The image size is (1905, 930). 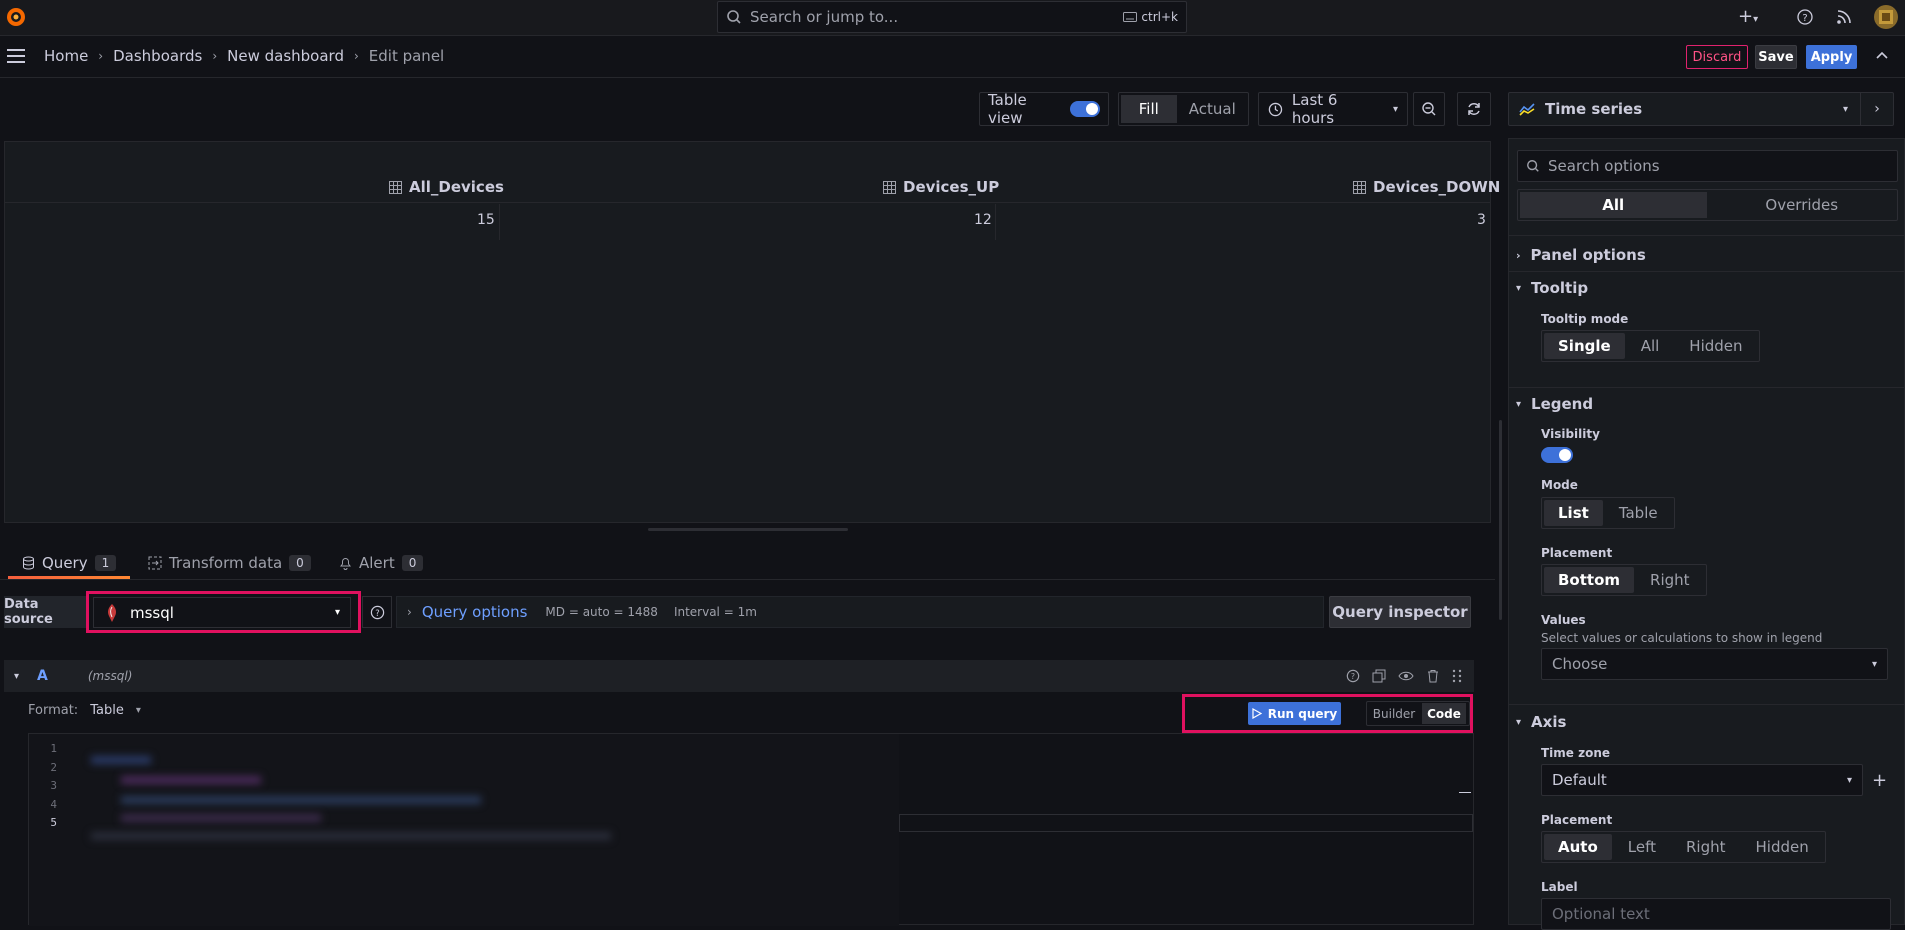 I want to click on fill-option: Fill, so click(x=1149, y=109).